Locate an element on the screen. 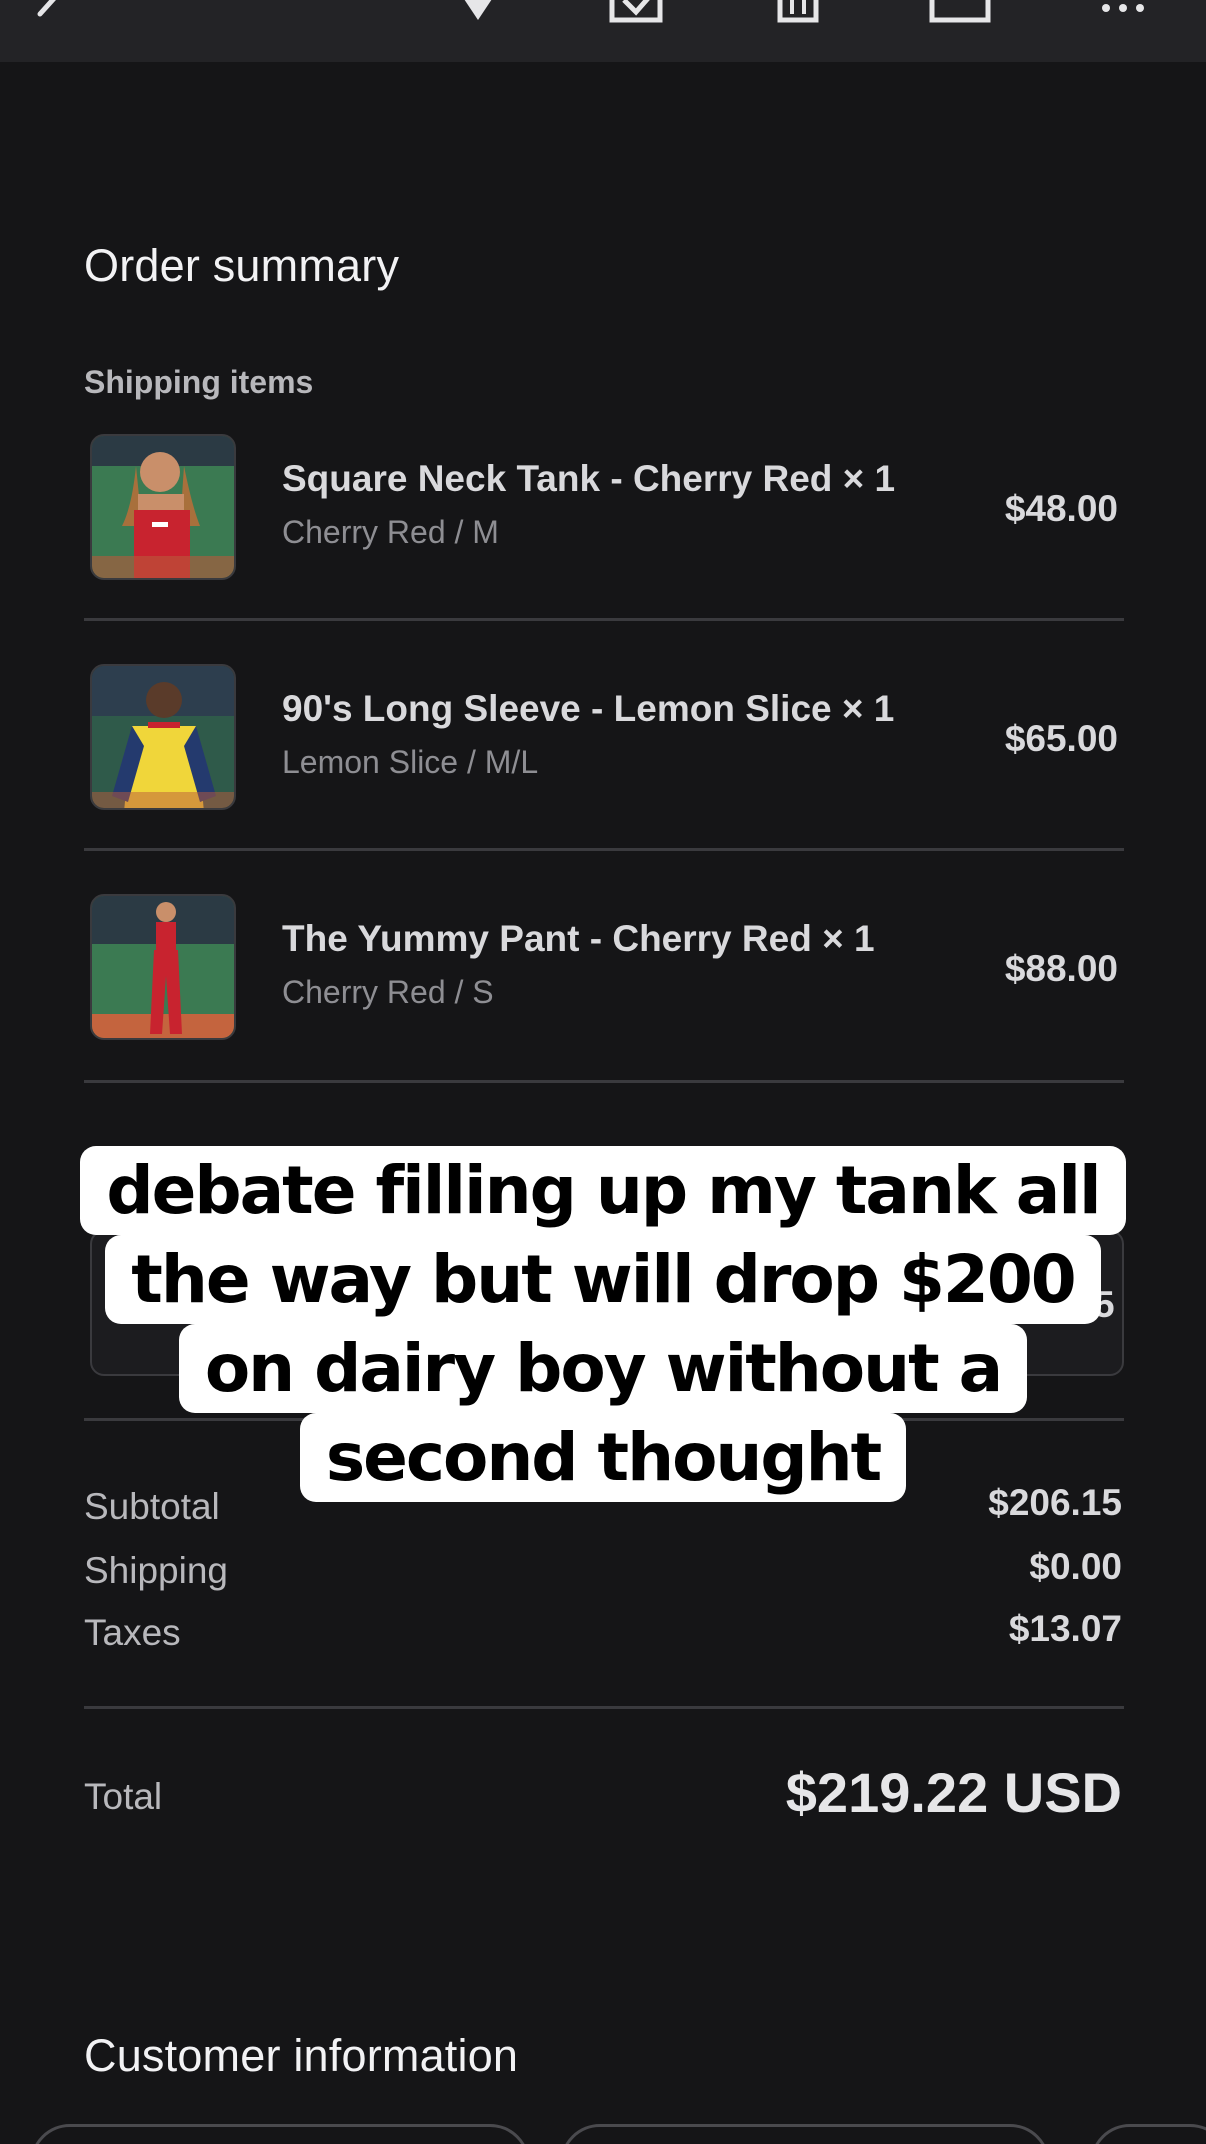 Image resolution: width=1206 pixels, height=2144 pixels. window-icon is located at coordinates (960, 11).